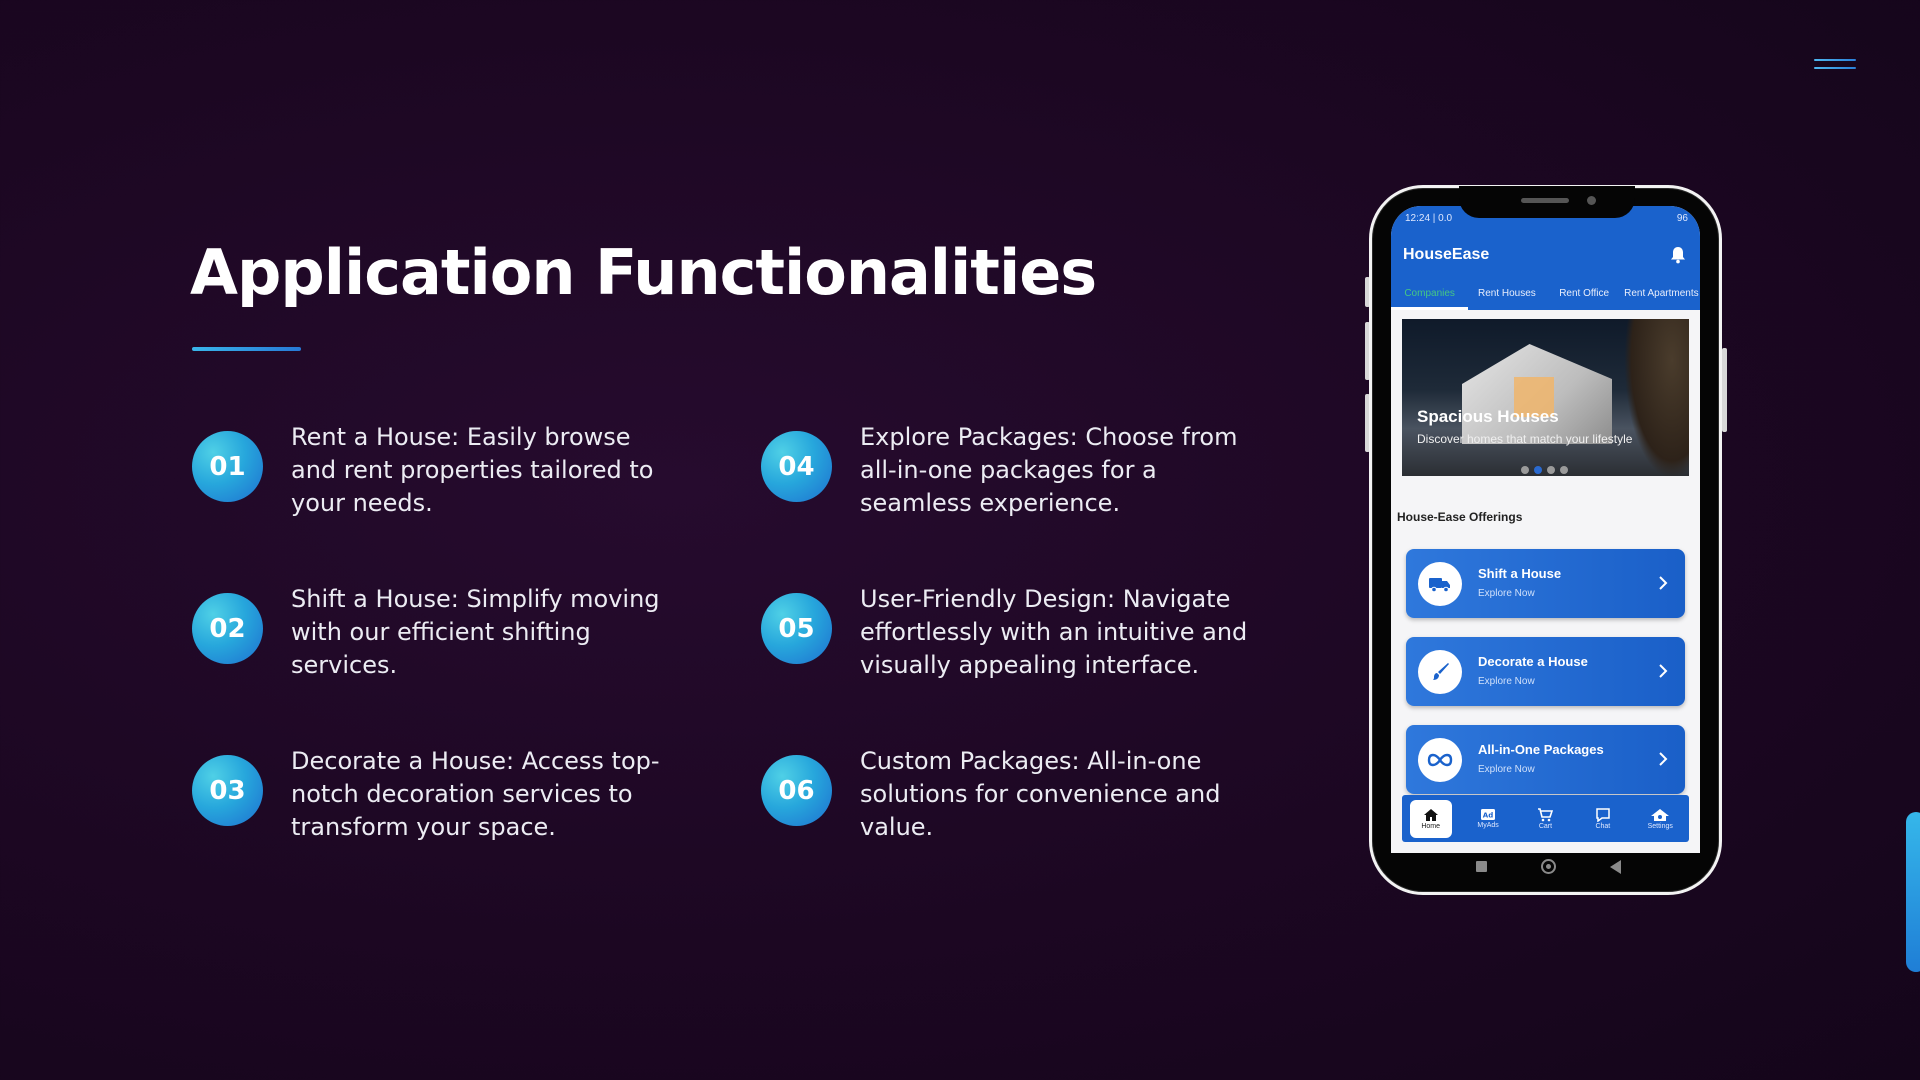  Describe the element at coordinates (1656, 397) in the screenshot. I see `tree-illustration` at that location.